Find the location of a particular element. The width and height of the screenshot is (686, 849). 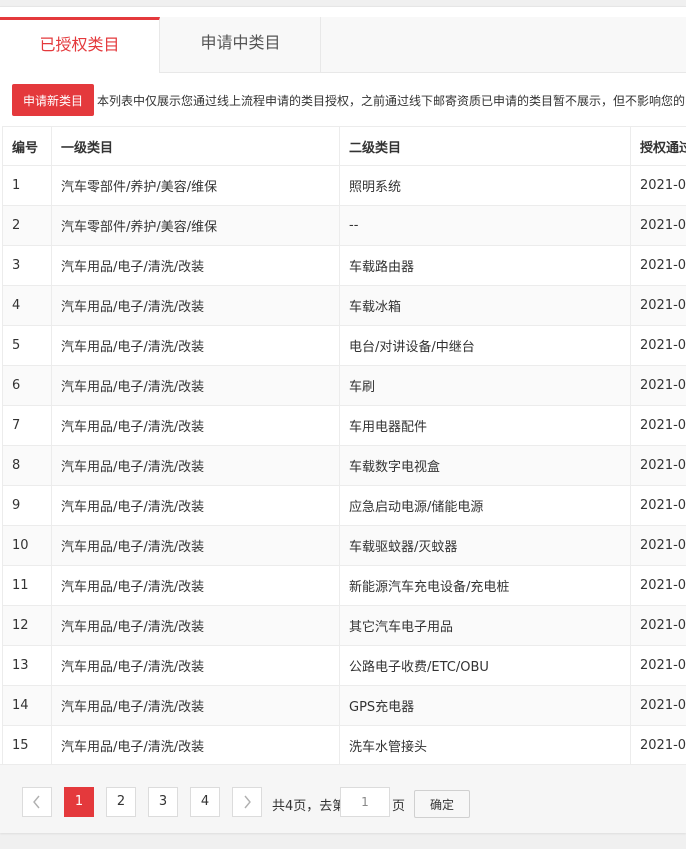

table-row: 1 汽车零部件/养护/美容/维保 照明系统 2021-0 is located at coordinates (344, 185).